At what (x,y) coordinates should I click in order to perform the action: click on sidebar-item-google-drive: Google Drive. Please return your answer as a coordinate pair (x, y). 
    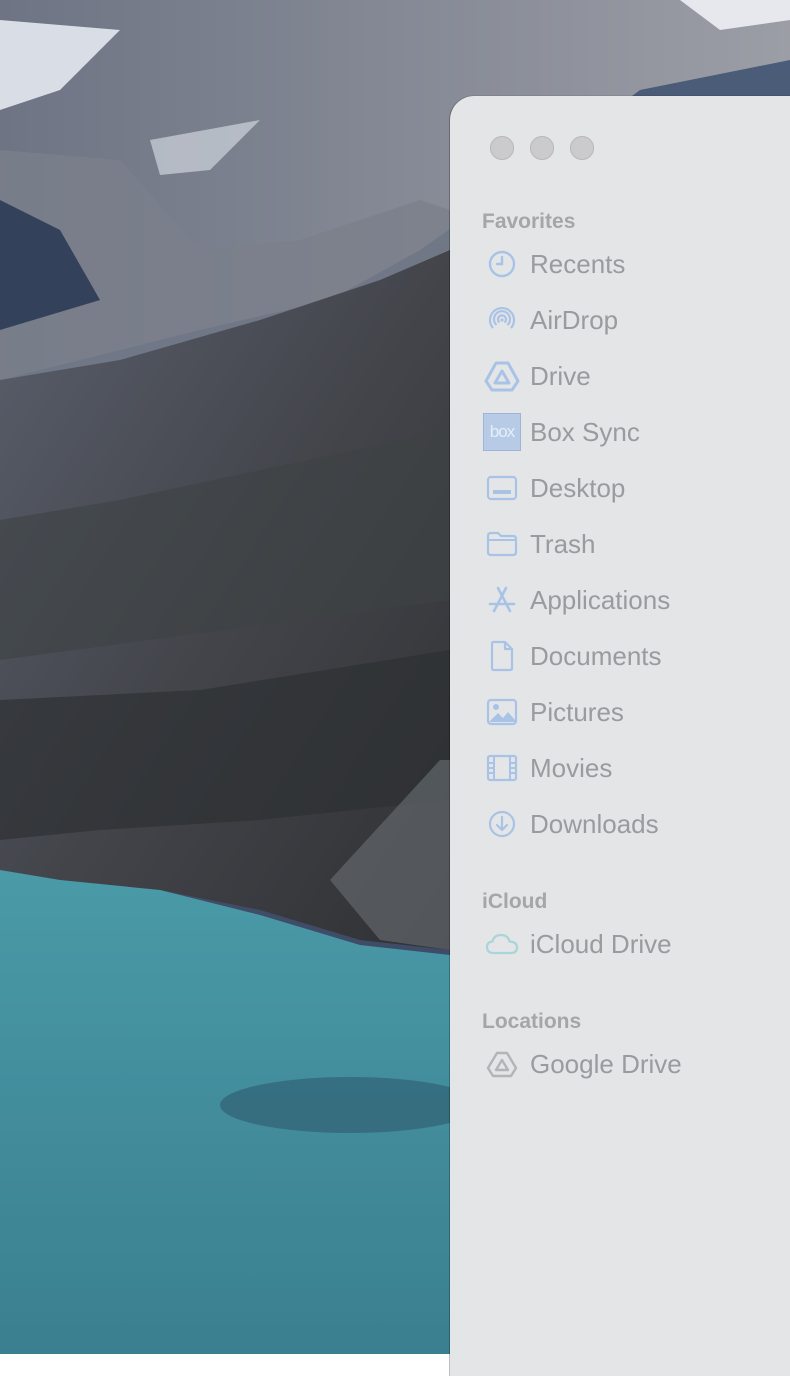
    Looking at the image, I should click on (632, 1064).